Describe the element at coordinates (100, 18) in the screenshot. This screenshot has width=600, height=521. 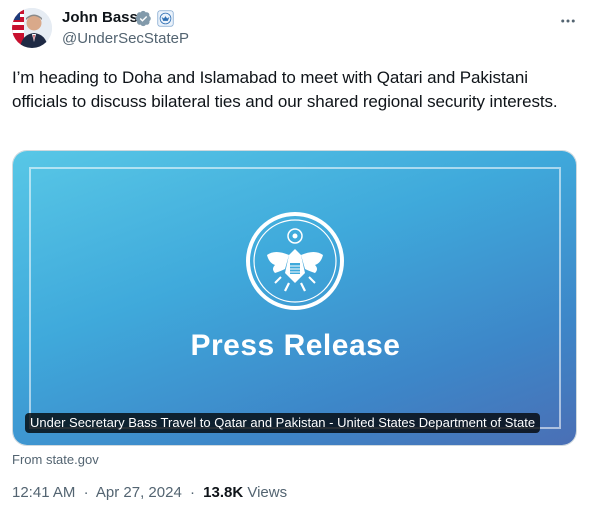
I see `author-name: John Bass` at that location.